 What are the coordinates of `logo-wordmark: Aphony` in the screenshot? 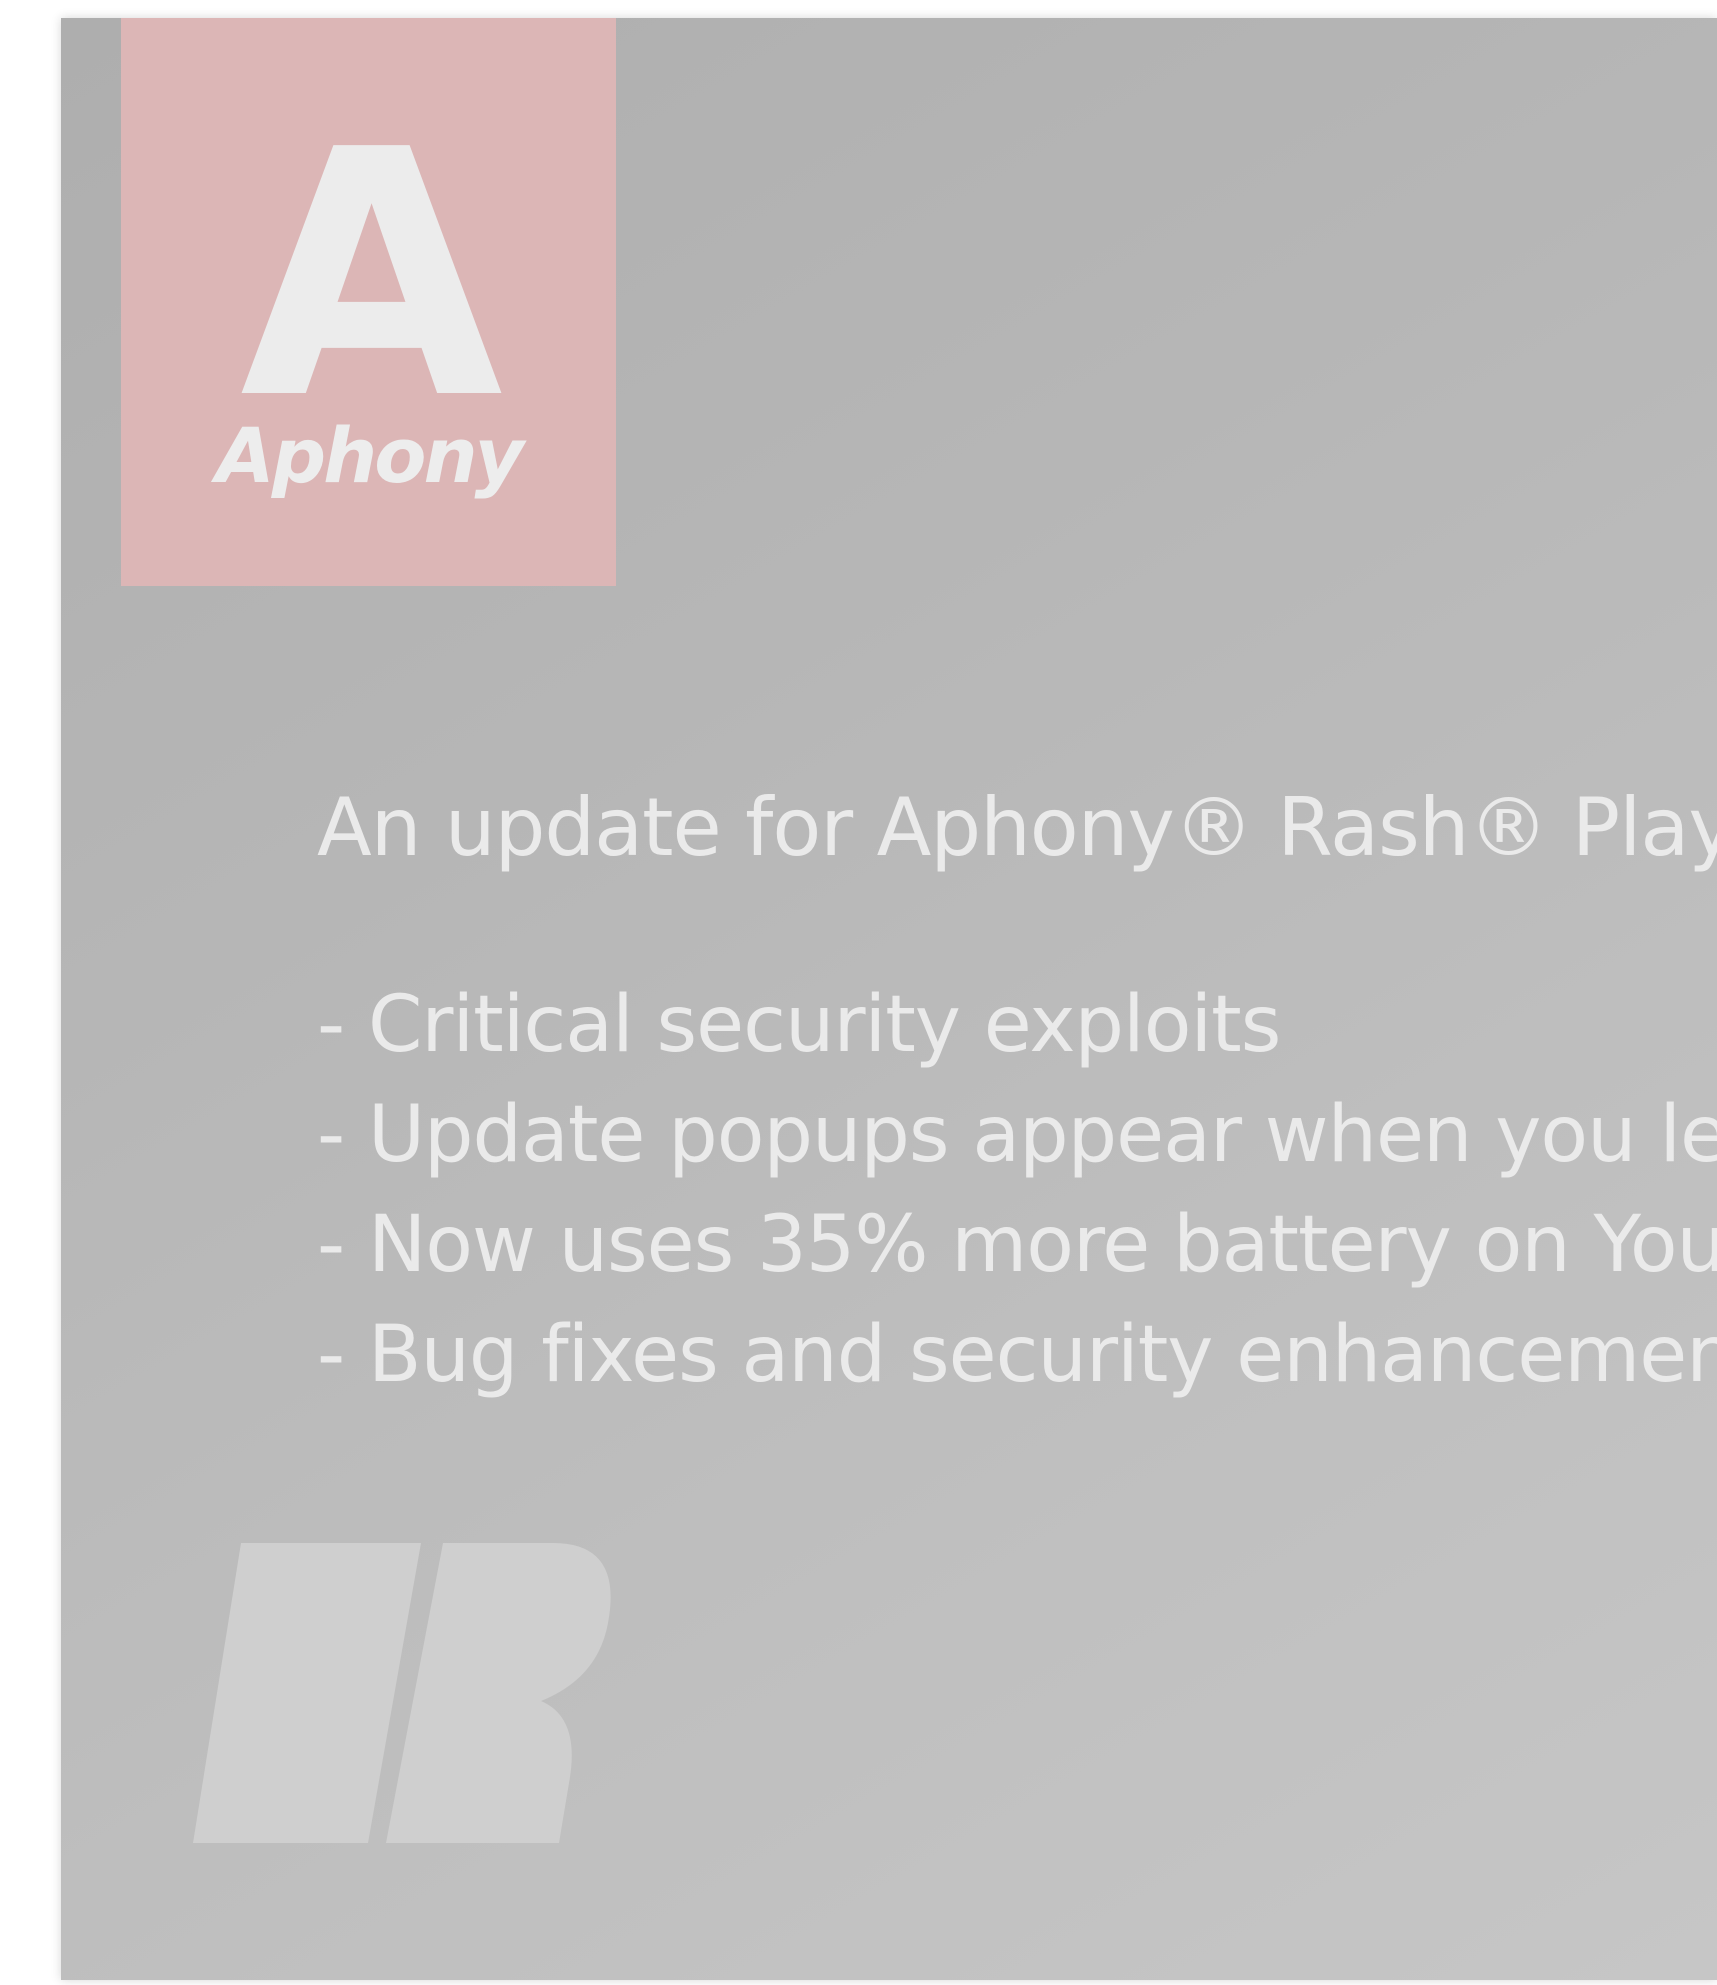 It's located at (369, 455).